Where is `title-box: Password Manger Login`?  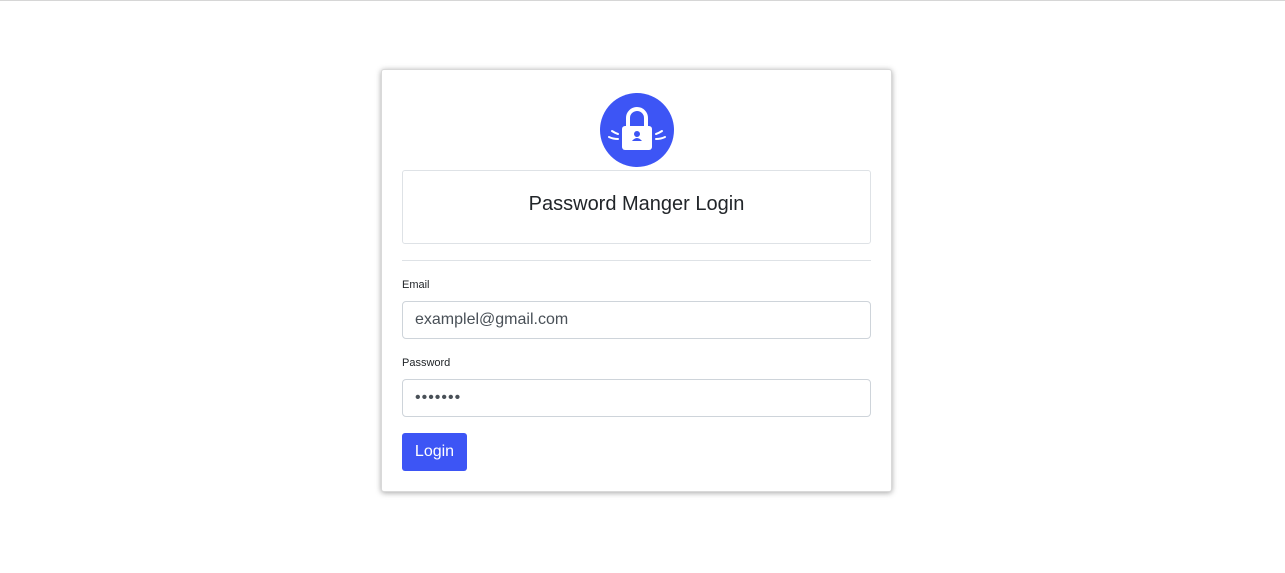
title-box: Password Manger Login is located at coordinates (636, 207).